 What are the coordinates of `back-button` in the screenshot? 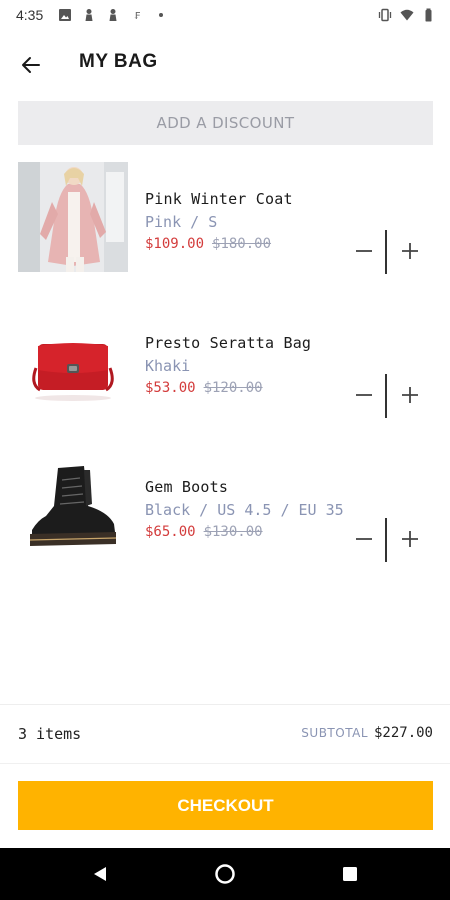 It's located at (31, 65).